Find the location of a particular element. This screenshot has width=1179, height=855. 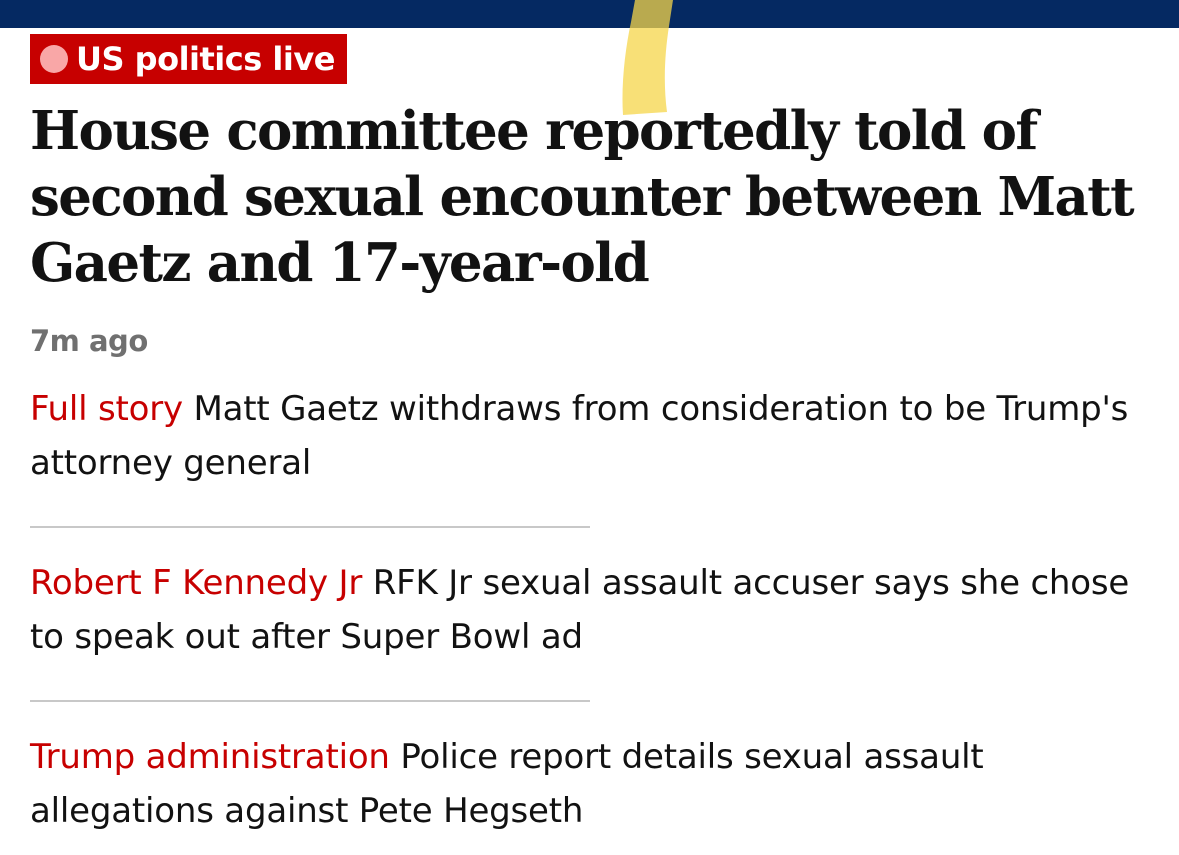

article-timestamp: 7m ago is located at coordinates (89, 341).